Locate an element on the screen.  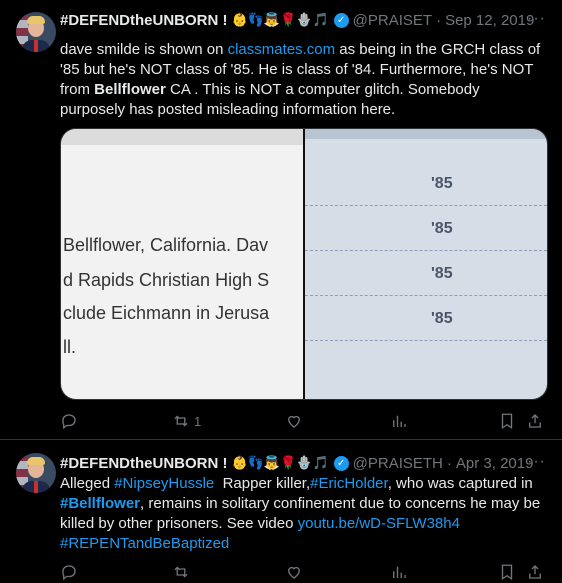
user-handle: @PRAISETH is located at coordinates (398, 463).